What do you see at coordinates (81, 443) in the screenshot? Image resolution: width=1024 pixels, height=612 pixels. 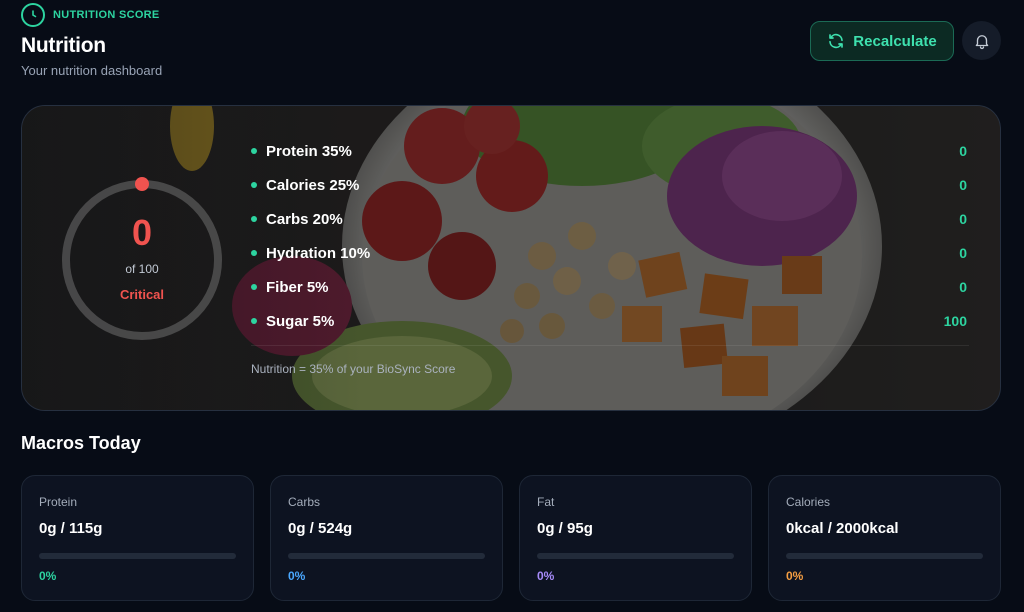 I see `macros-section-title: Macros Today` at bounding box center [81, 443].